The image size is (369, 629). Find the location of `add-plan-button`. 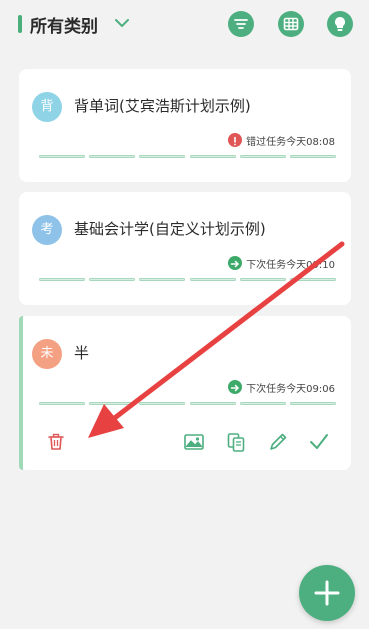

add-plan-button is located at coordinates (327, 593).